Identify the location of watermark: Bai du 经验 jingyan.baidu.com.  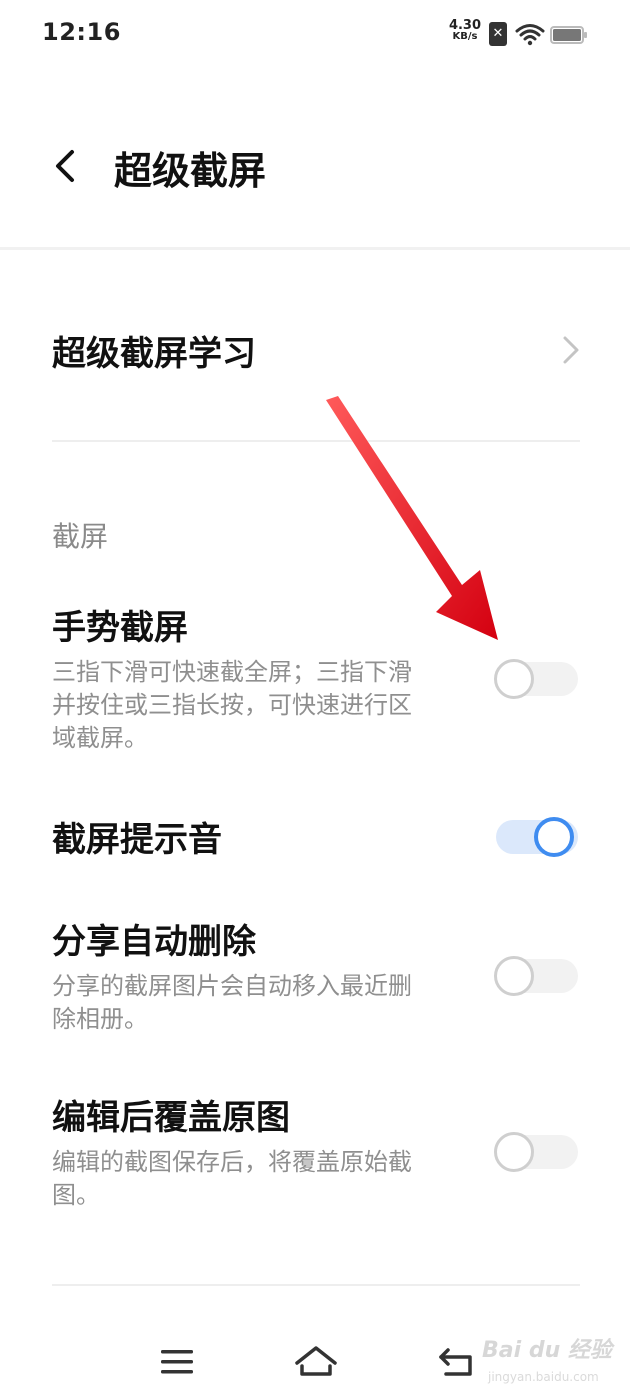
(552, 1362).